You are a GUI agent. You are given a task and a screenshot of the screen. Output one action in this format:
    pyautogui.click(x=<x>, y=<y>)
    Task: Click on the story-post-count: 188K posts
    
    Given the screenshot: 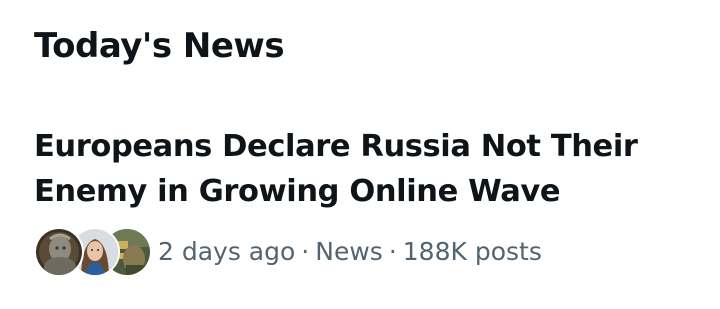 What is the action you would take?
    pyautogui.click(x=472, y=251)
    